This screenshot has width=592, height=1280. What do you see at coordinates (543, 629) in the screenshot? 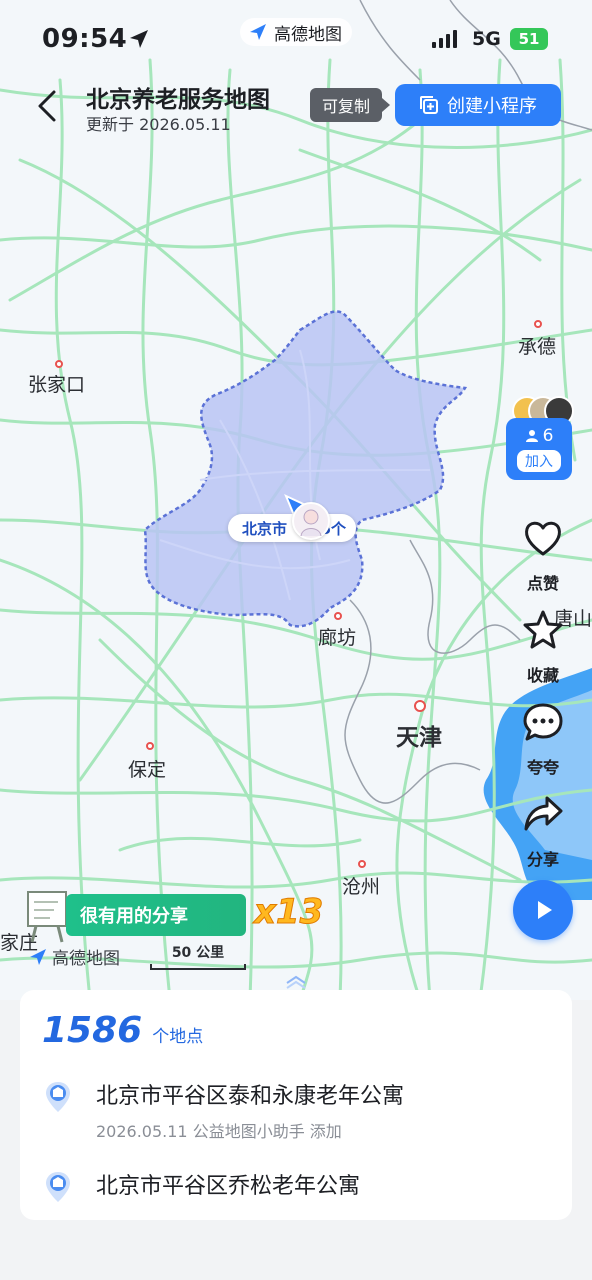
I see `star-icon` at bounding box center [543, 629].